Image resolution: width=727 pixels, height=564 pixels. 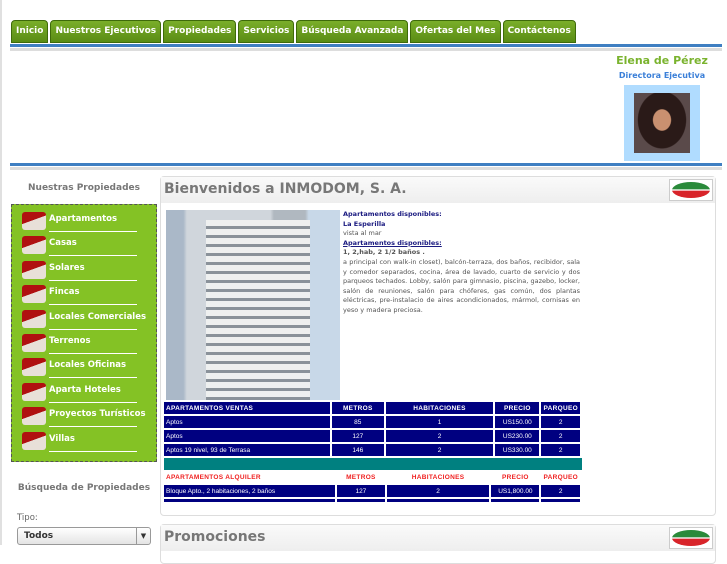 I want to click on chevron-down-icon: ▼, so click(x=143, y=536).